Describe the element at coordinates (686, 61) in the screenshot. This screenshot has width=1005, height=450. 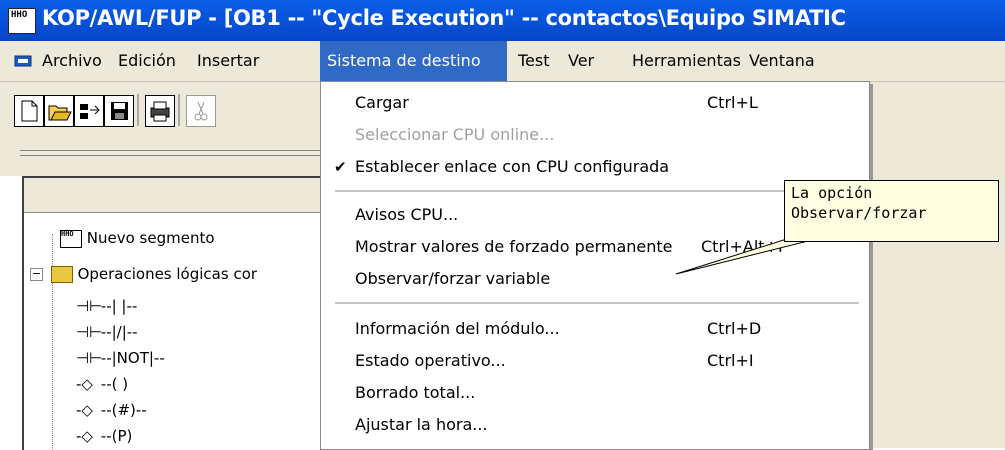
I see `menu-herramientas: Herramientas` at that location.